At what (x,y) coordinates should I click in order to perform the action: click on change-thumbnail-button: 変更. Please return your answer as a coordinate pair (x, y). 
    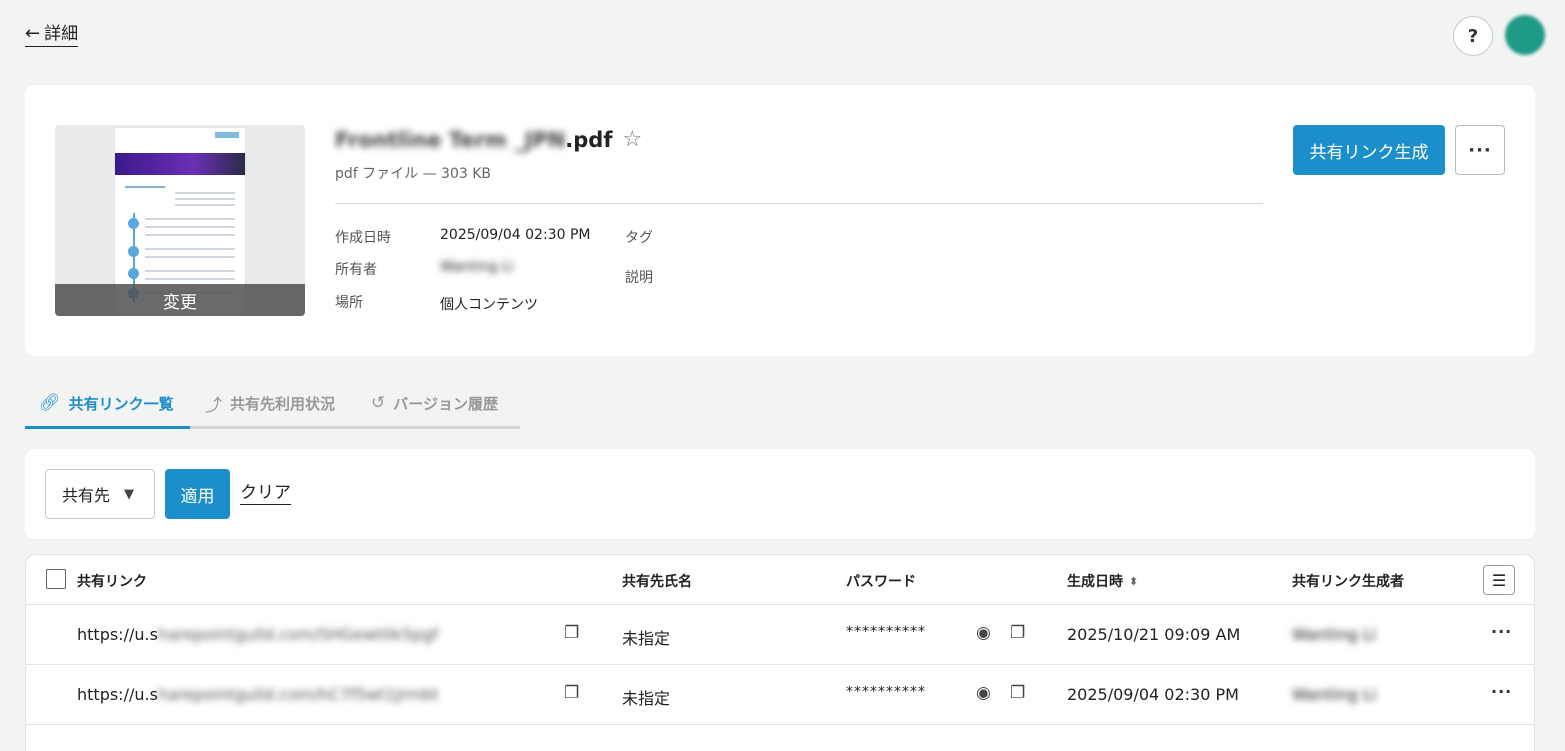
    Looking at the image, I should click on (180, 300).